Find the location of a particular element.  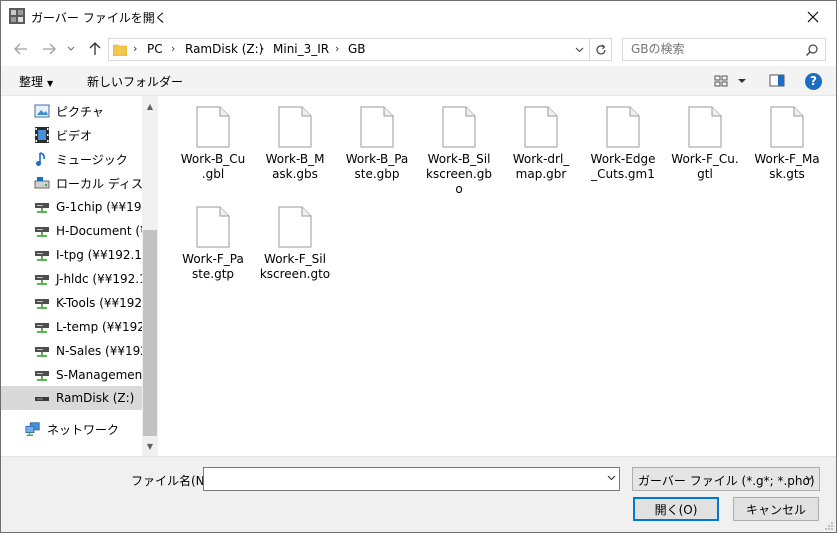

close-icon is located at coordinates (813, 16).